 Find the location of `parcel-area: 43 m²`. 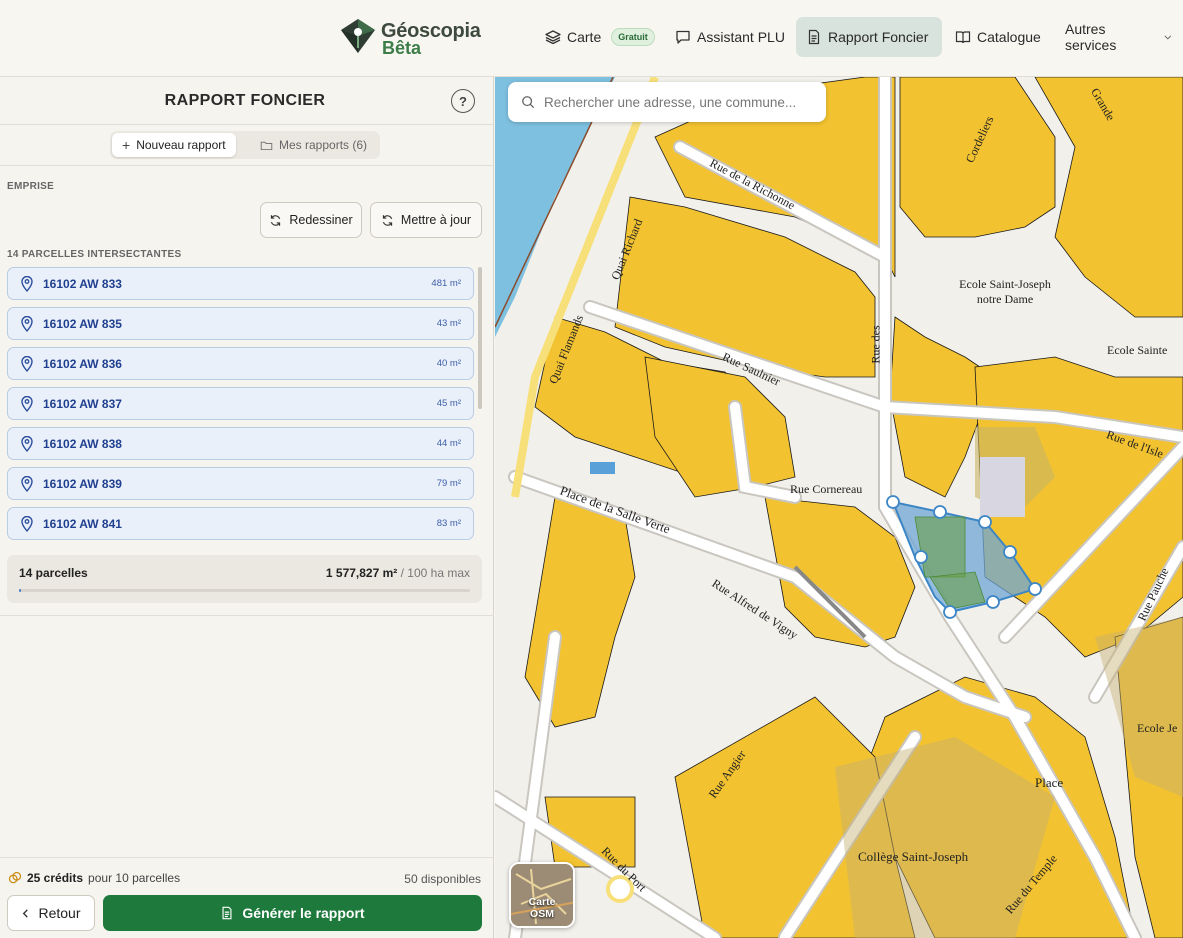

parcel-area: 43 m² is located at coordinates (448, 323).